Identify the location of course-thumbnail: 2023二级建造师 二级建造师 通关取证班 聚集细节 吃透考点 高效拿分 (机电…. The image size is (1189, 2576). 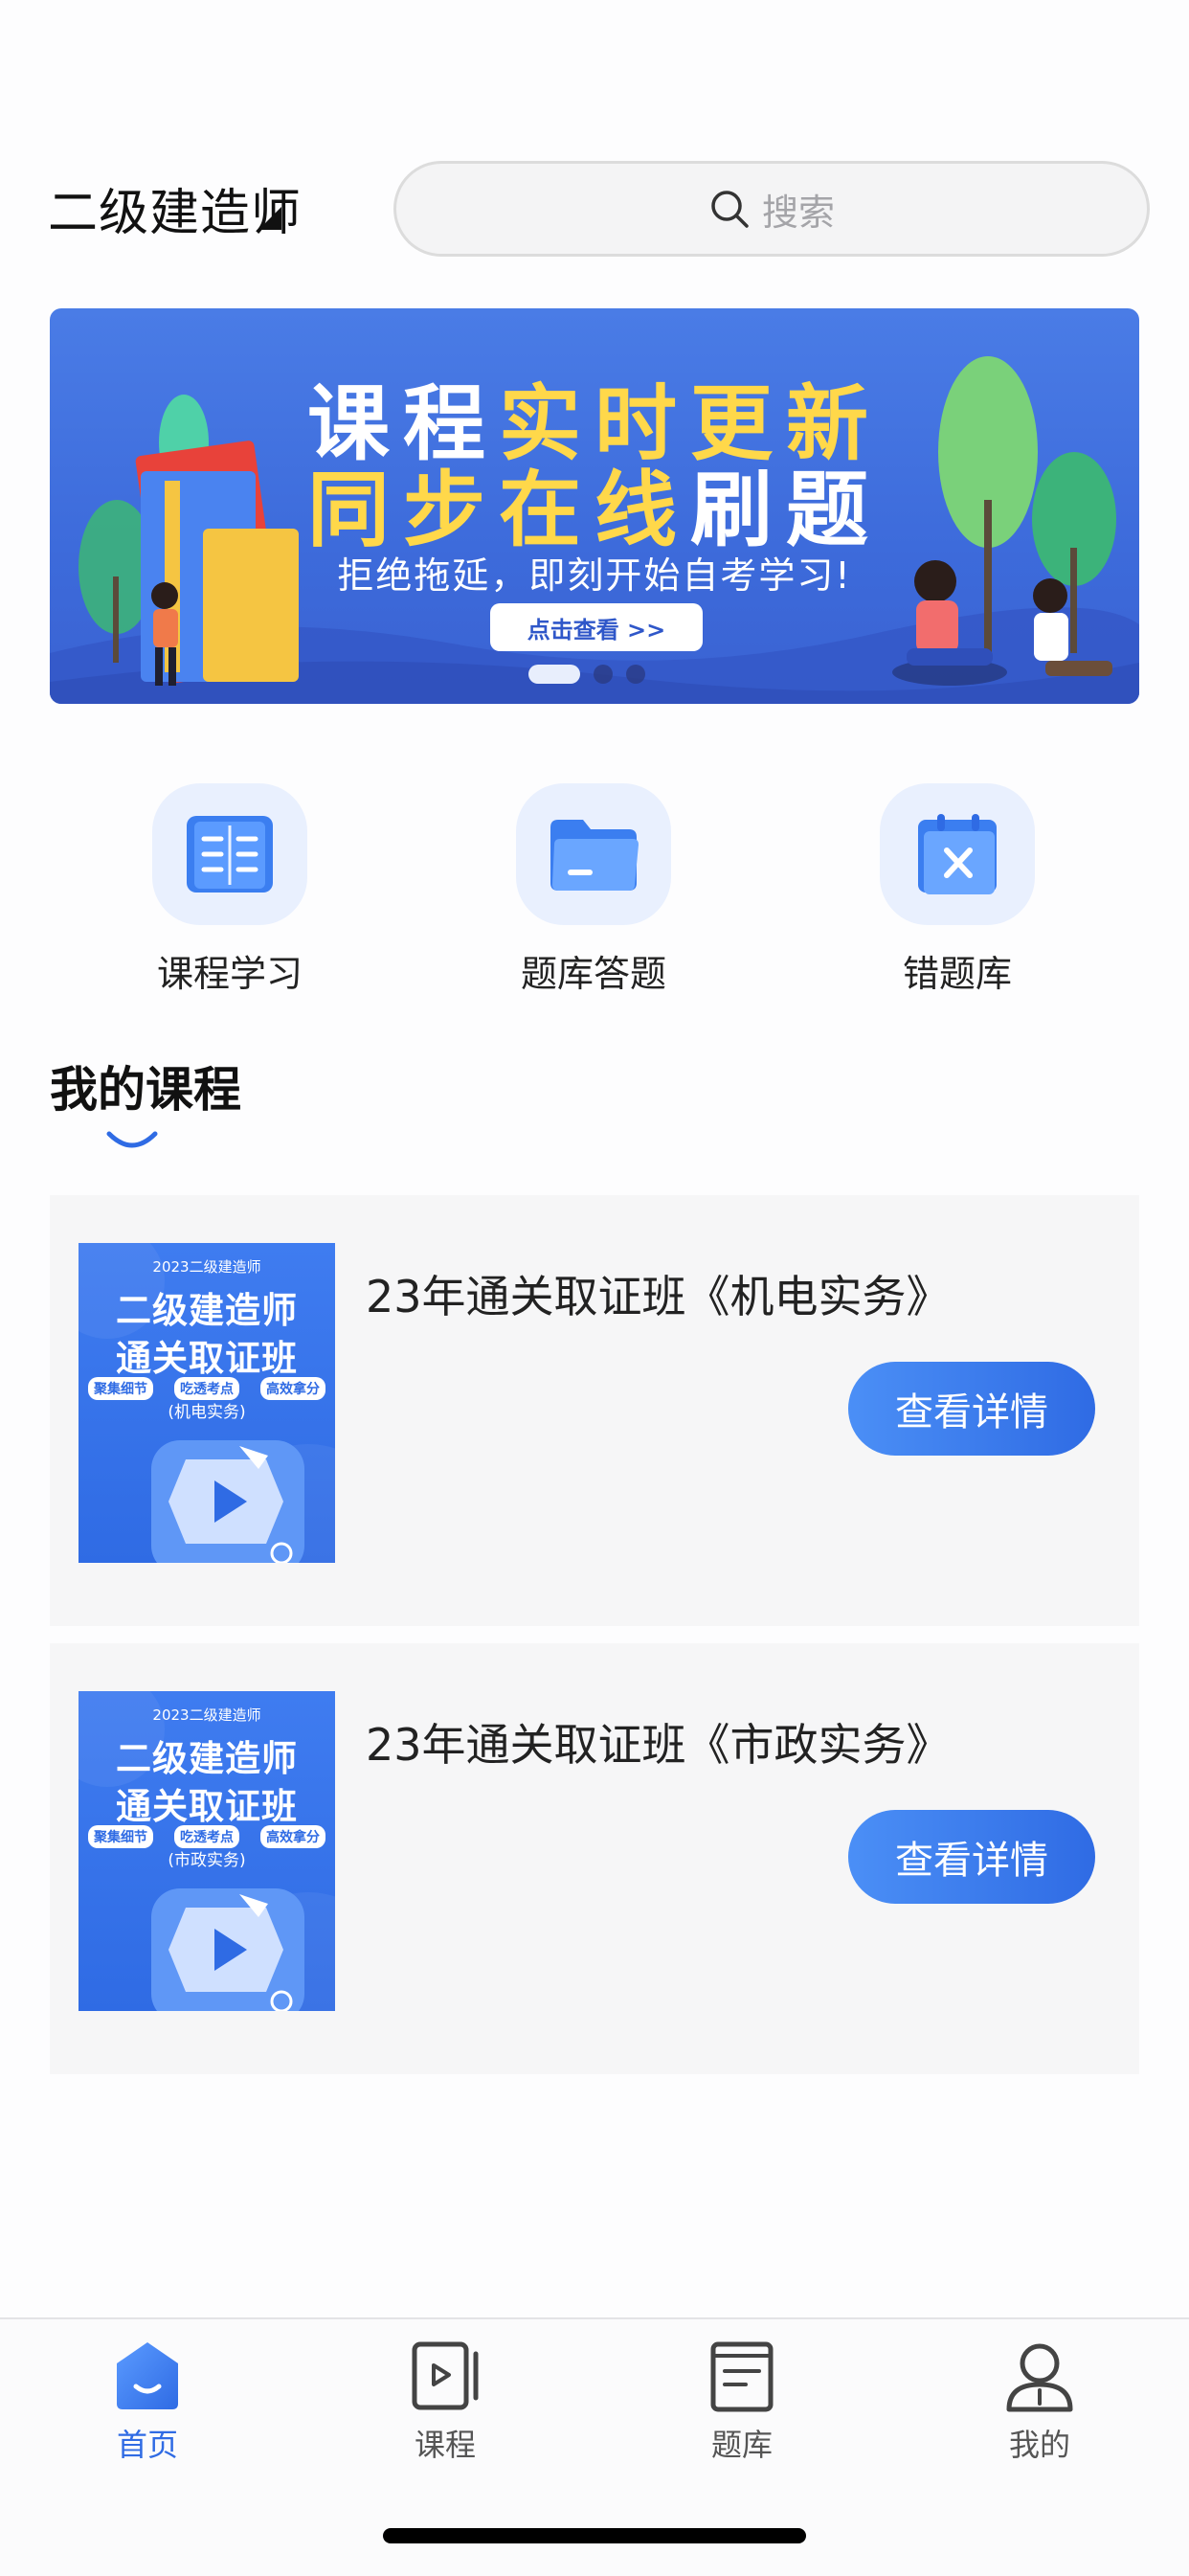
(207, 1403).